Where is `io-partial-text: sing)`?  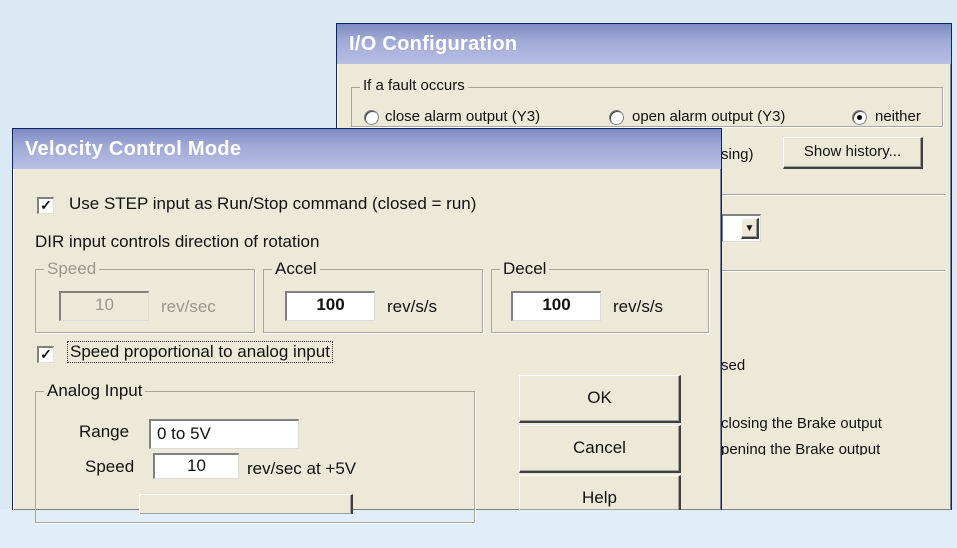
io-partial-text: sing) is located at coordinates (737, 154).